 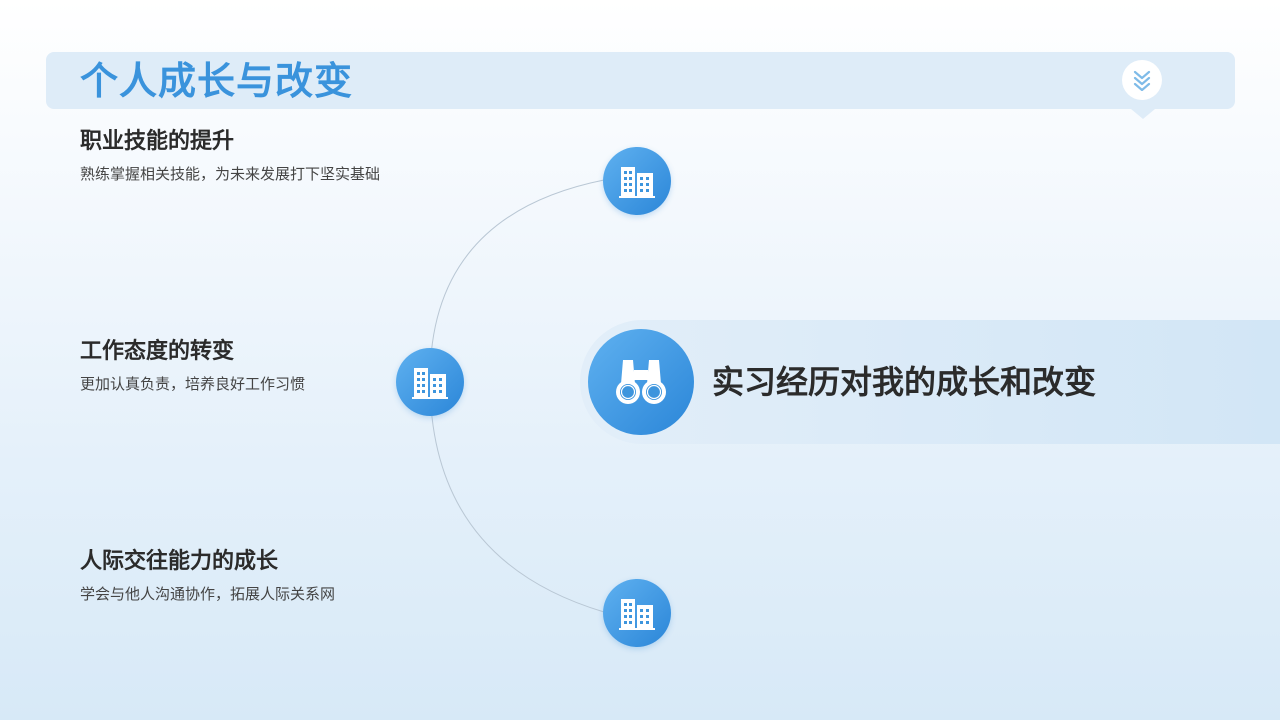 What do you see at coordinates (207, 576) in the screenshot?
I see `list-item: 人际交往能力的成长 学会与他人沟通协作，拓展人际关系网` at bounding box center [207, 576].